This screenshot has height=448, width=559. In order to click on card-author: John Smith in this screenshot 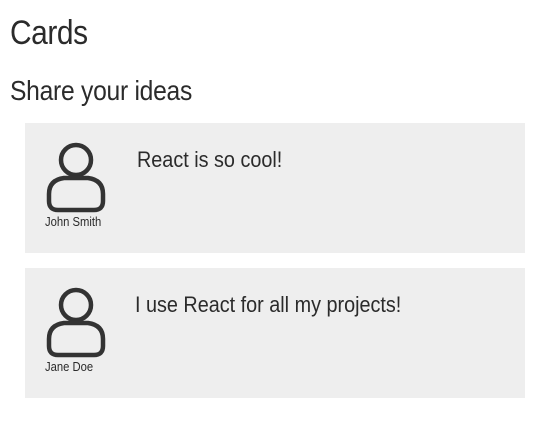, I will do `click(73, 222)`.